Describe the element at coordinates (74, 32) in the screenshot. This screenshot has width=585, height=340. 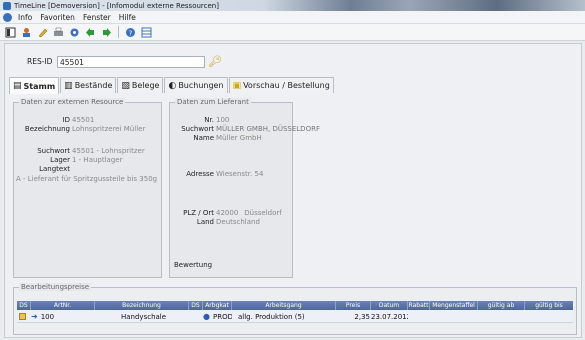
I see `target-icon` at that location.